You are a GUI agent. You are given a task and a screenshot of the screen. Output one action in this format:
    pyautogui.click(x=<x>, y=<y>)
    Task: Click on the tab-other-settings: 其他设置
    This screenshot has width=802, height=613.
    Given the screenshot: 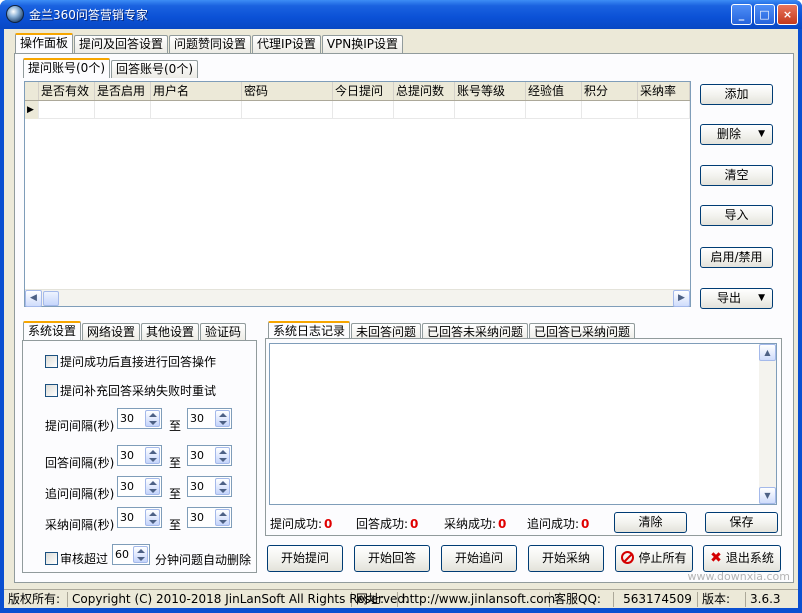 What is the action you would take?
    pyautogui.click(x=170, y=332)
    